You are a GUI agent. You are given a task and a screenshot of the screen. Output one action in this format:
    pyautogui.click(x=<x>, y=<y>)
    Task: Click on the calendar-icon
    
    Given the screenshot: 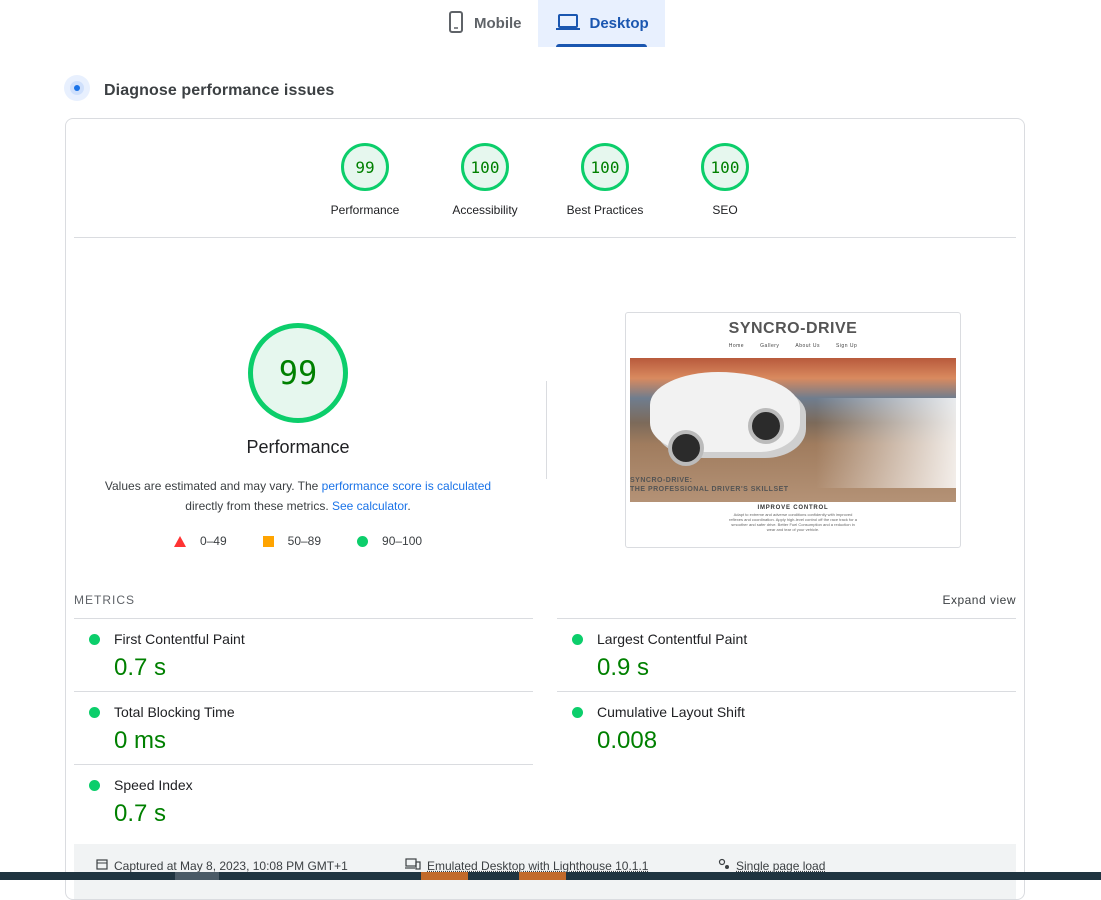 What is the action you would take?
    pyautogui.click(x=102, y=865)
    